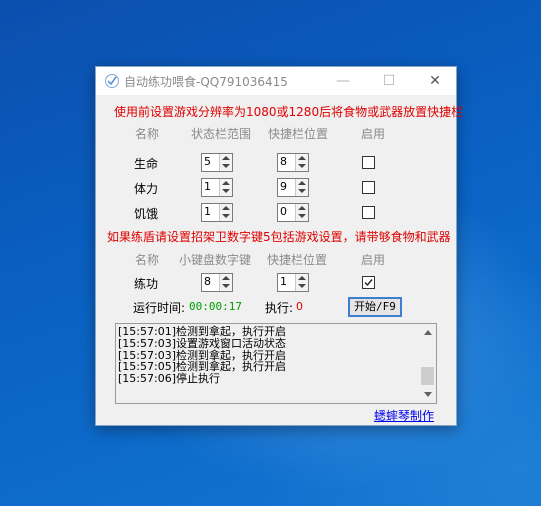  I want to click on hunger-range-value: 1, so click(207, 211).